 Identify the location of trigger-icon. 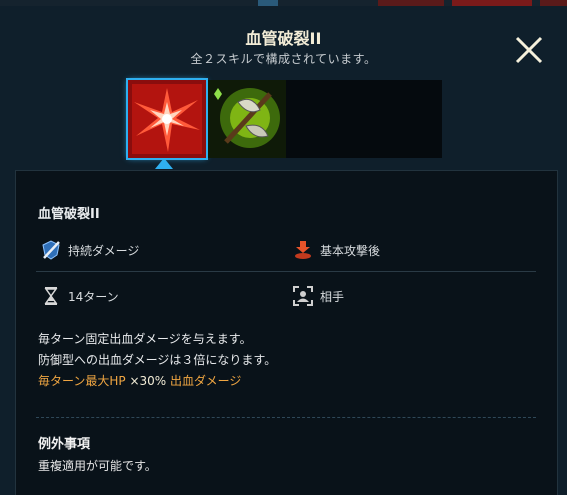
(303, 250).